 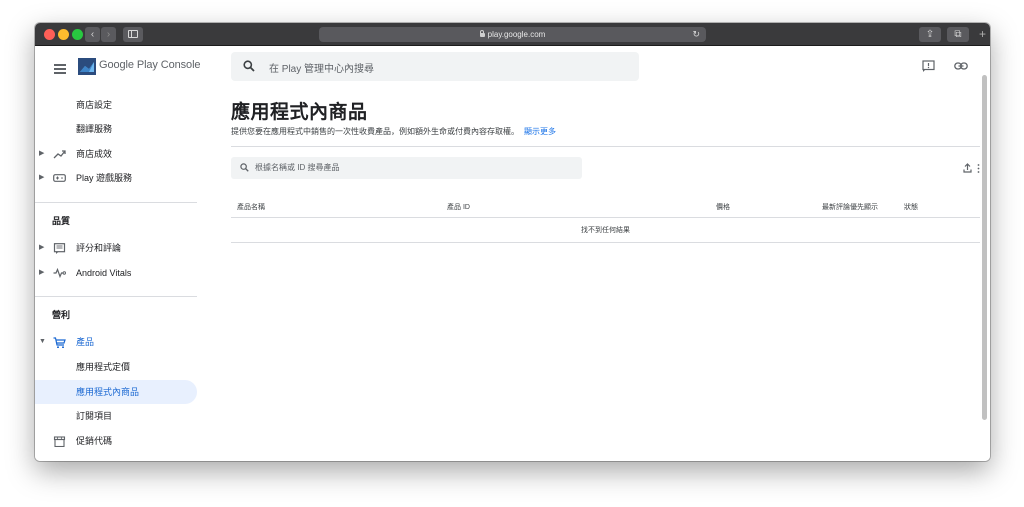 What do you see at coordinates (59, 441) in the screenshot?
I see `storefront-icon` at bounding box center [59, 441].